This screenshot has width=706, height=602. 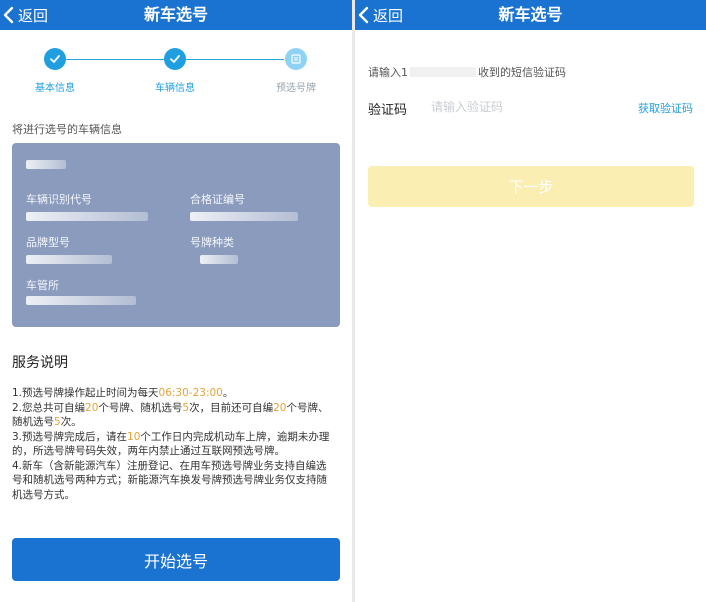 What do you see at coordinates (212, 242) in the screenshot?
I see `plate-type-label: 号牌种类` at bounding box center [212, 242].